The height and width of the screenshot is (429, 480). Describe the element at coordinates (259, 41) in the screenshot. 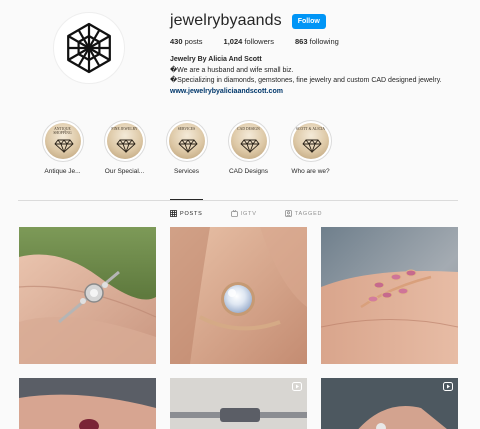

I see `followers-label: followers` at that location.